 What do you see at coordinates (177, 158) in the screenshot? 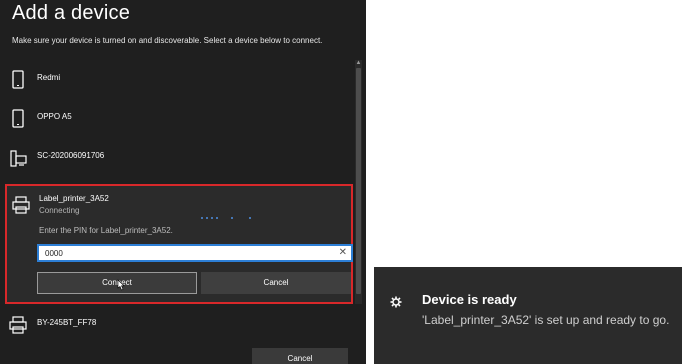
I see `device-item-sc-202006091706: SC-202006091706` at bounding box center [177, 158].